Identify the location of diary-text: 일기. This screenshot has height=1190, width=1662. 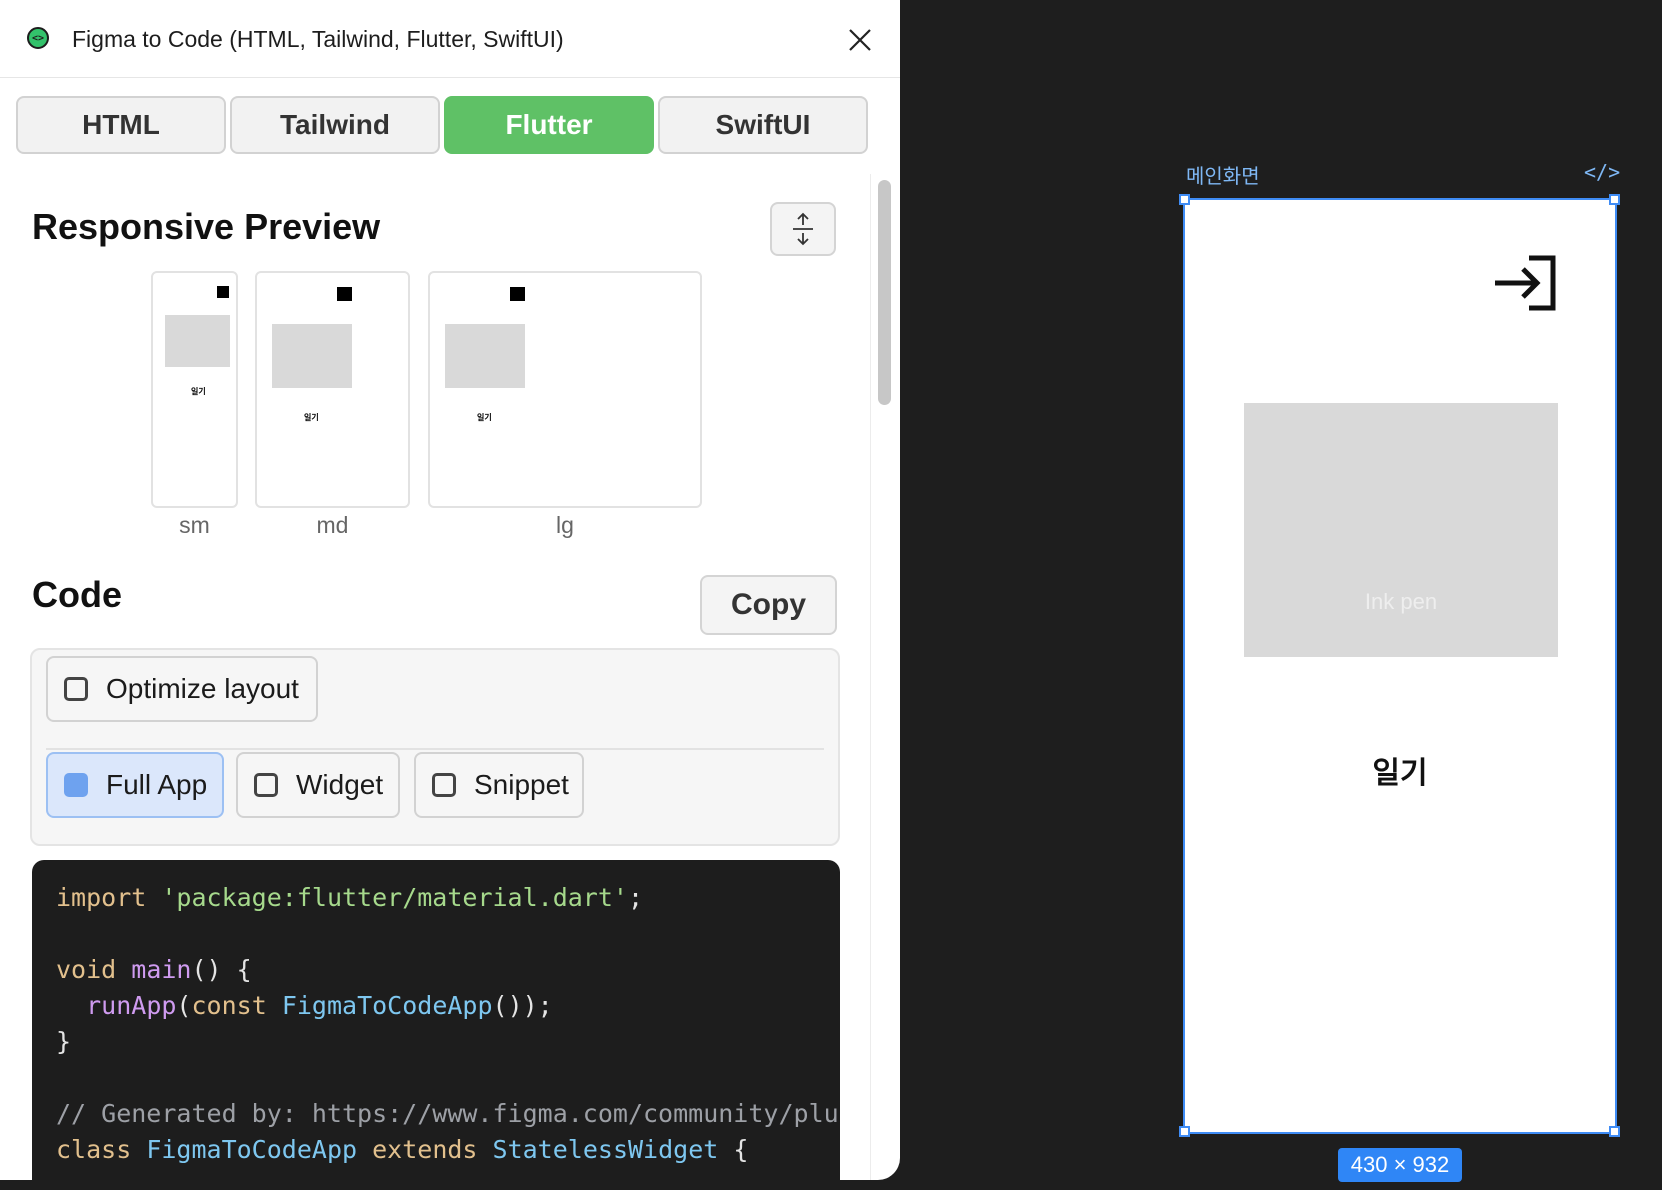
(1400, 773).